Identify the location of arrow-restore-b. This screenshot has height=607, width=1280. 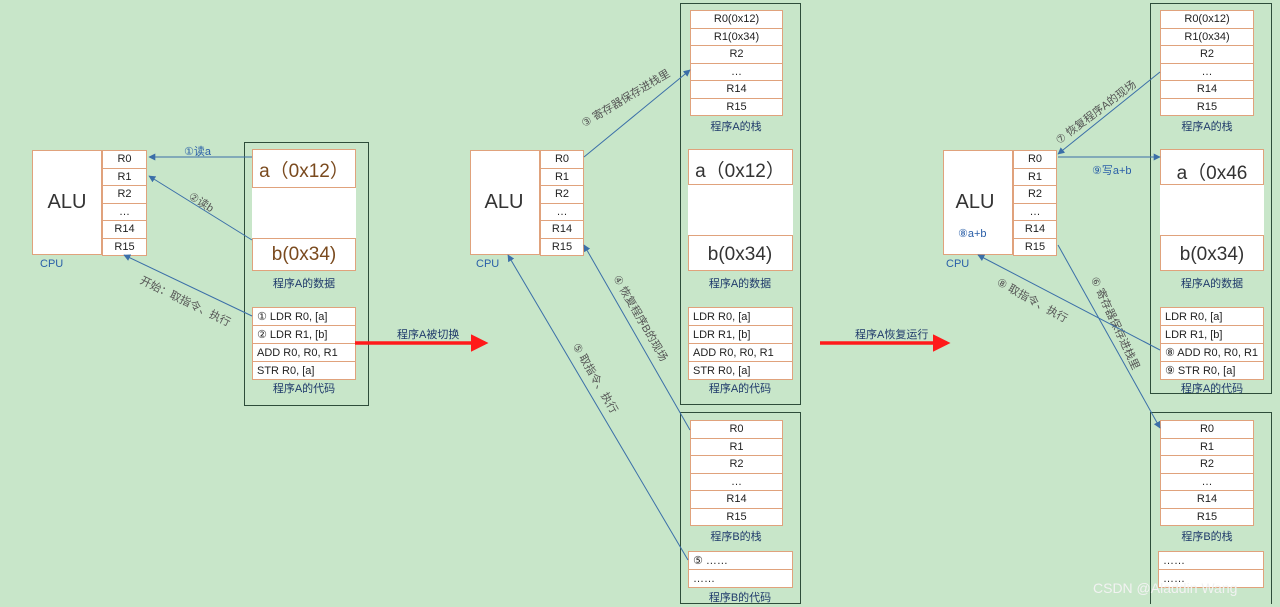
(637, 337).